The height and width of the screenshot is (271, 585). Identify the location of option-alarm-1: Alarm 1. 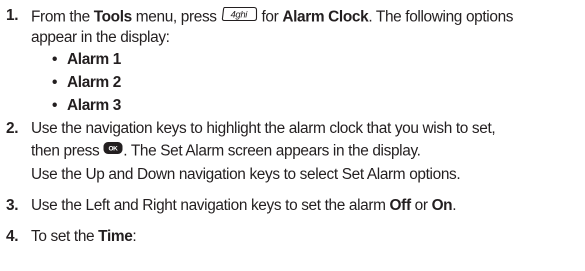
(94, 59).